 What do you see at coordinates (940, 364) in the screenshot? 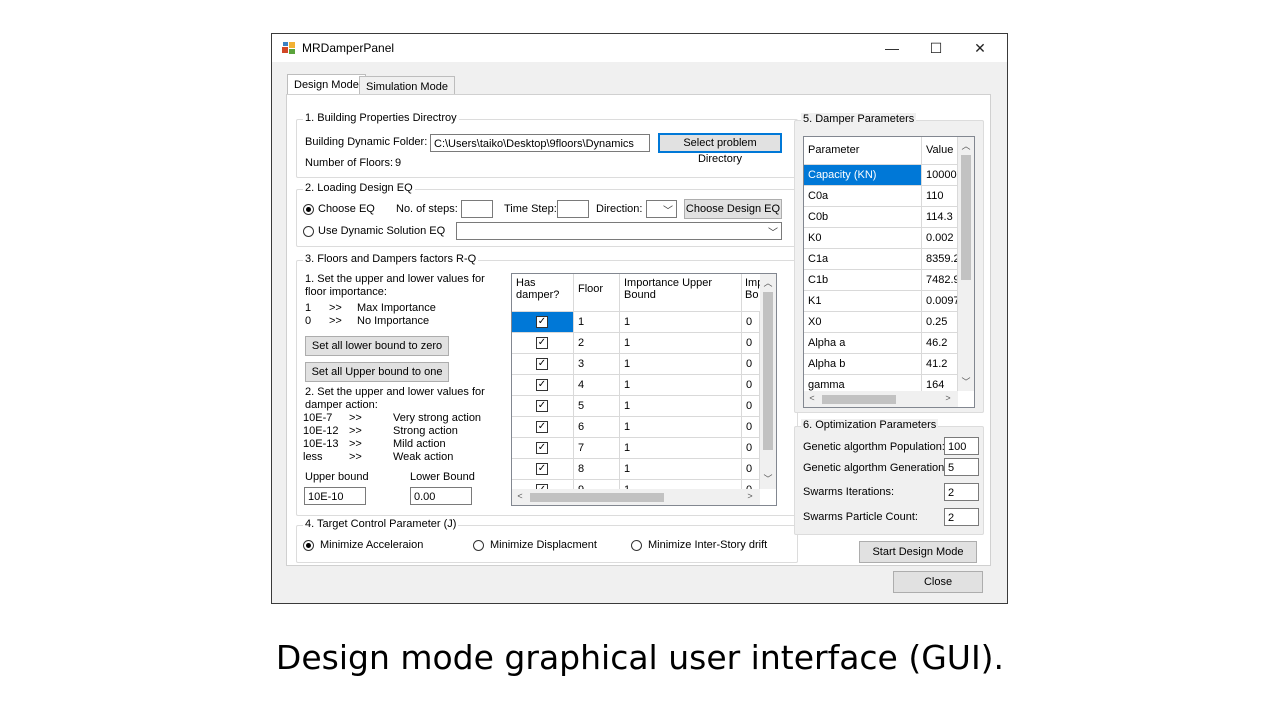
I see `parameter-value-cell: 41.2` at bounding box center [940, 364].